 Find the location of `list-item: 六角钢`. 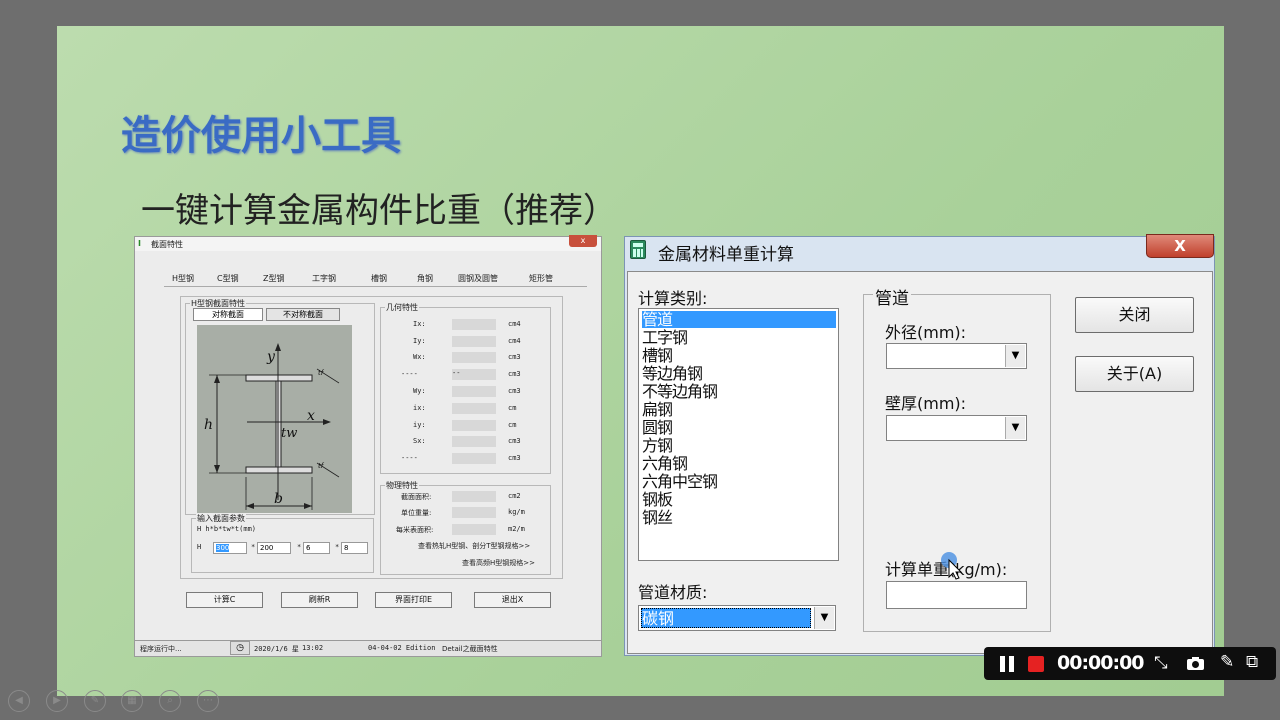

list-item: 六角钢 is located at coordinates (665, 463).